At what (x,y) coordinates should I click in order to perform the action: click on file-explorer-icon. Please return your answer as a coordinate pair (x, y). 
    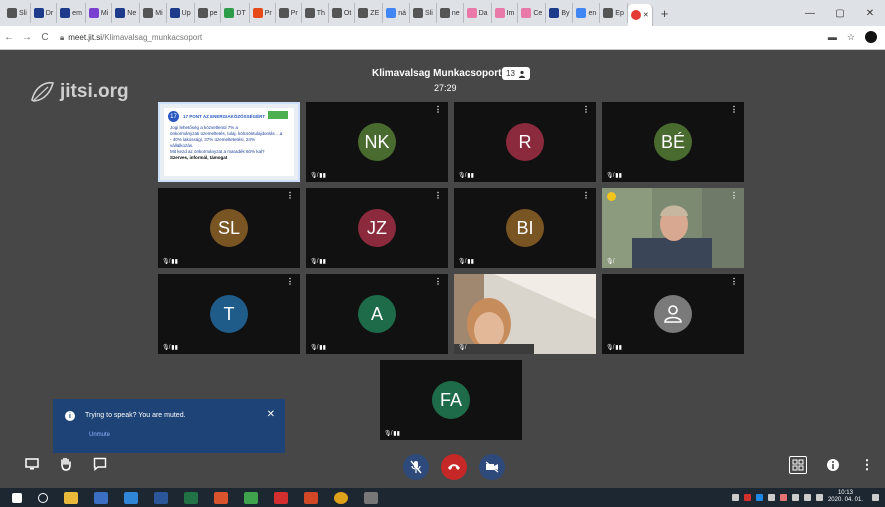
    Looking at the image, I should click on (71, 497).